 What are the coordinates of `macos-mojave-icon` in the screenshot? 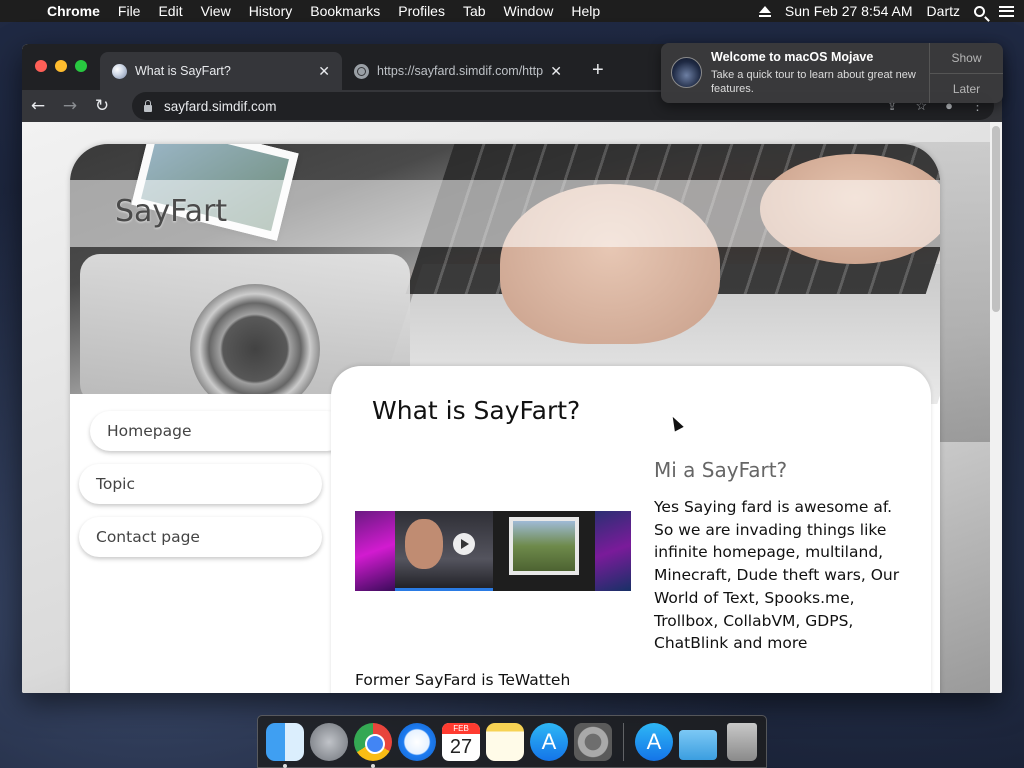 It's located at (686, 72).